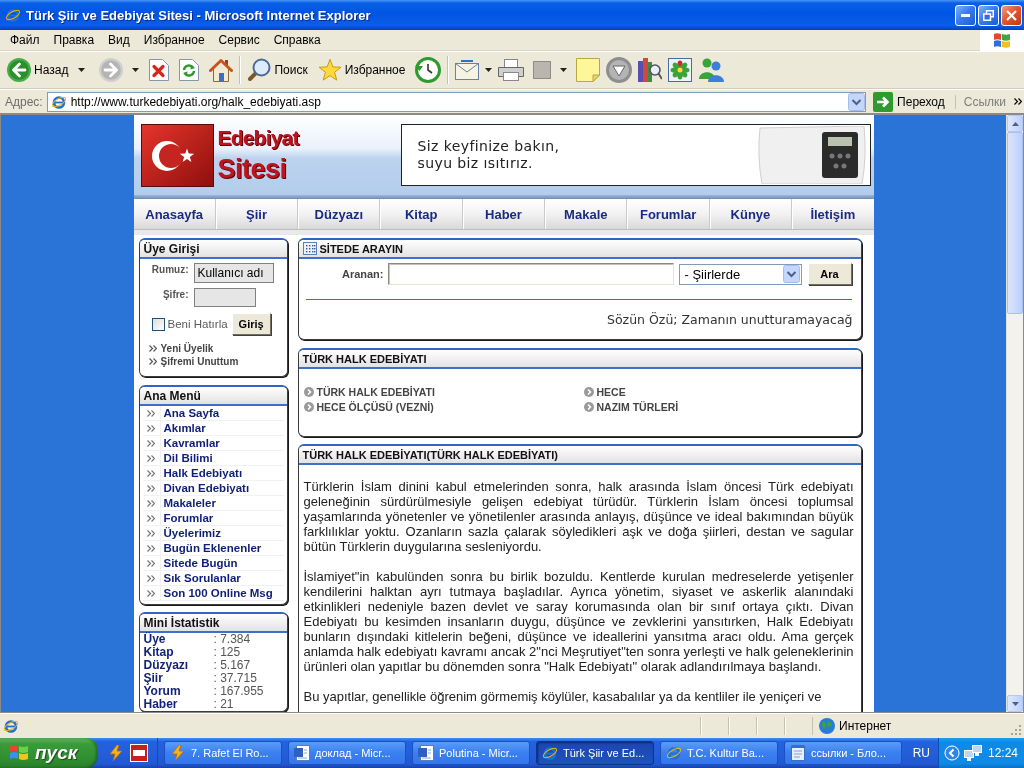 This screenshot has width=1024, height=768. I want to click on login-link: Yeni Üyelik, so click(217, 348).